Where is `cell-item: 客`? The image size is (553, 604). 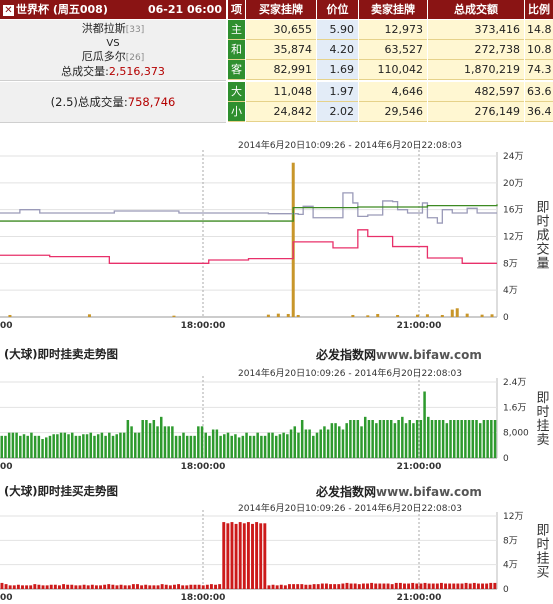 cell-item: 客 is located at coordinates (236, 70).